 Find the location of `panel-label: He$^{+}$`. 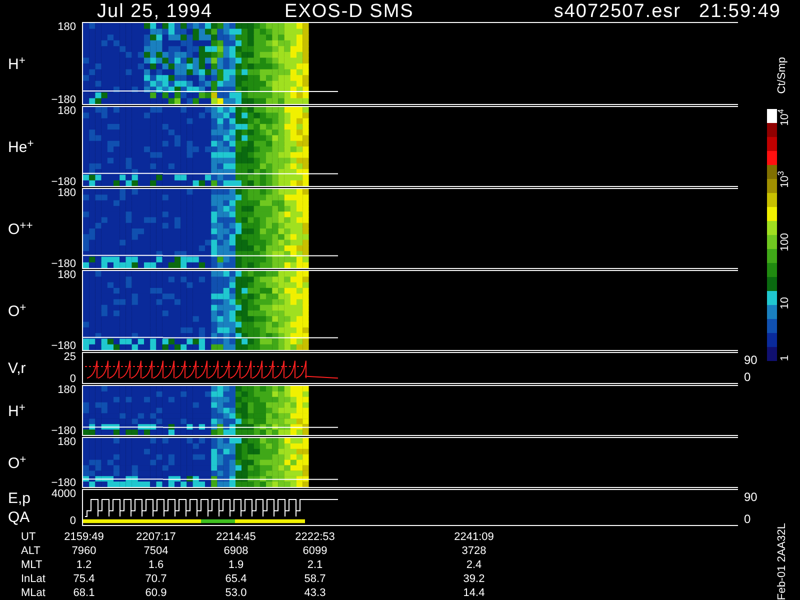

panel-label: He$^{+}$ is located at coordinates (21, 147).